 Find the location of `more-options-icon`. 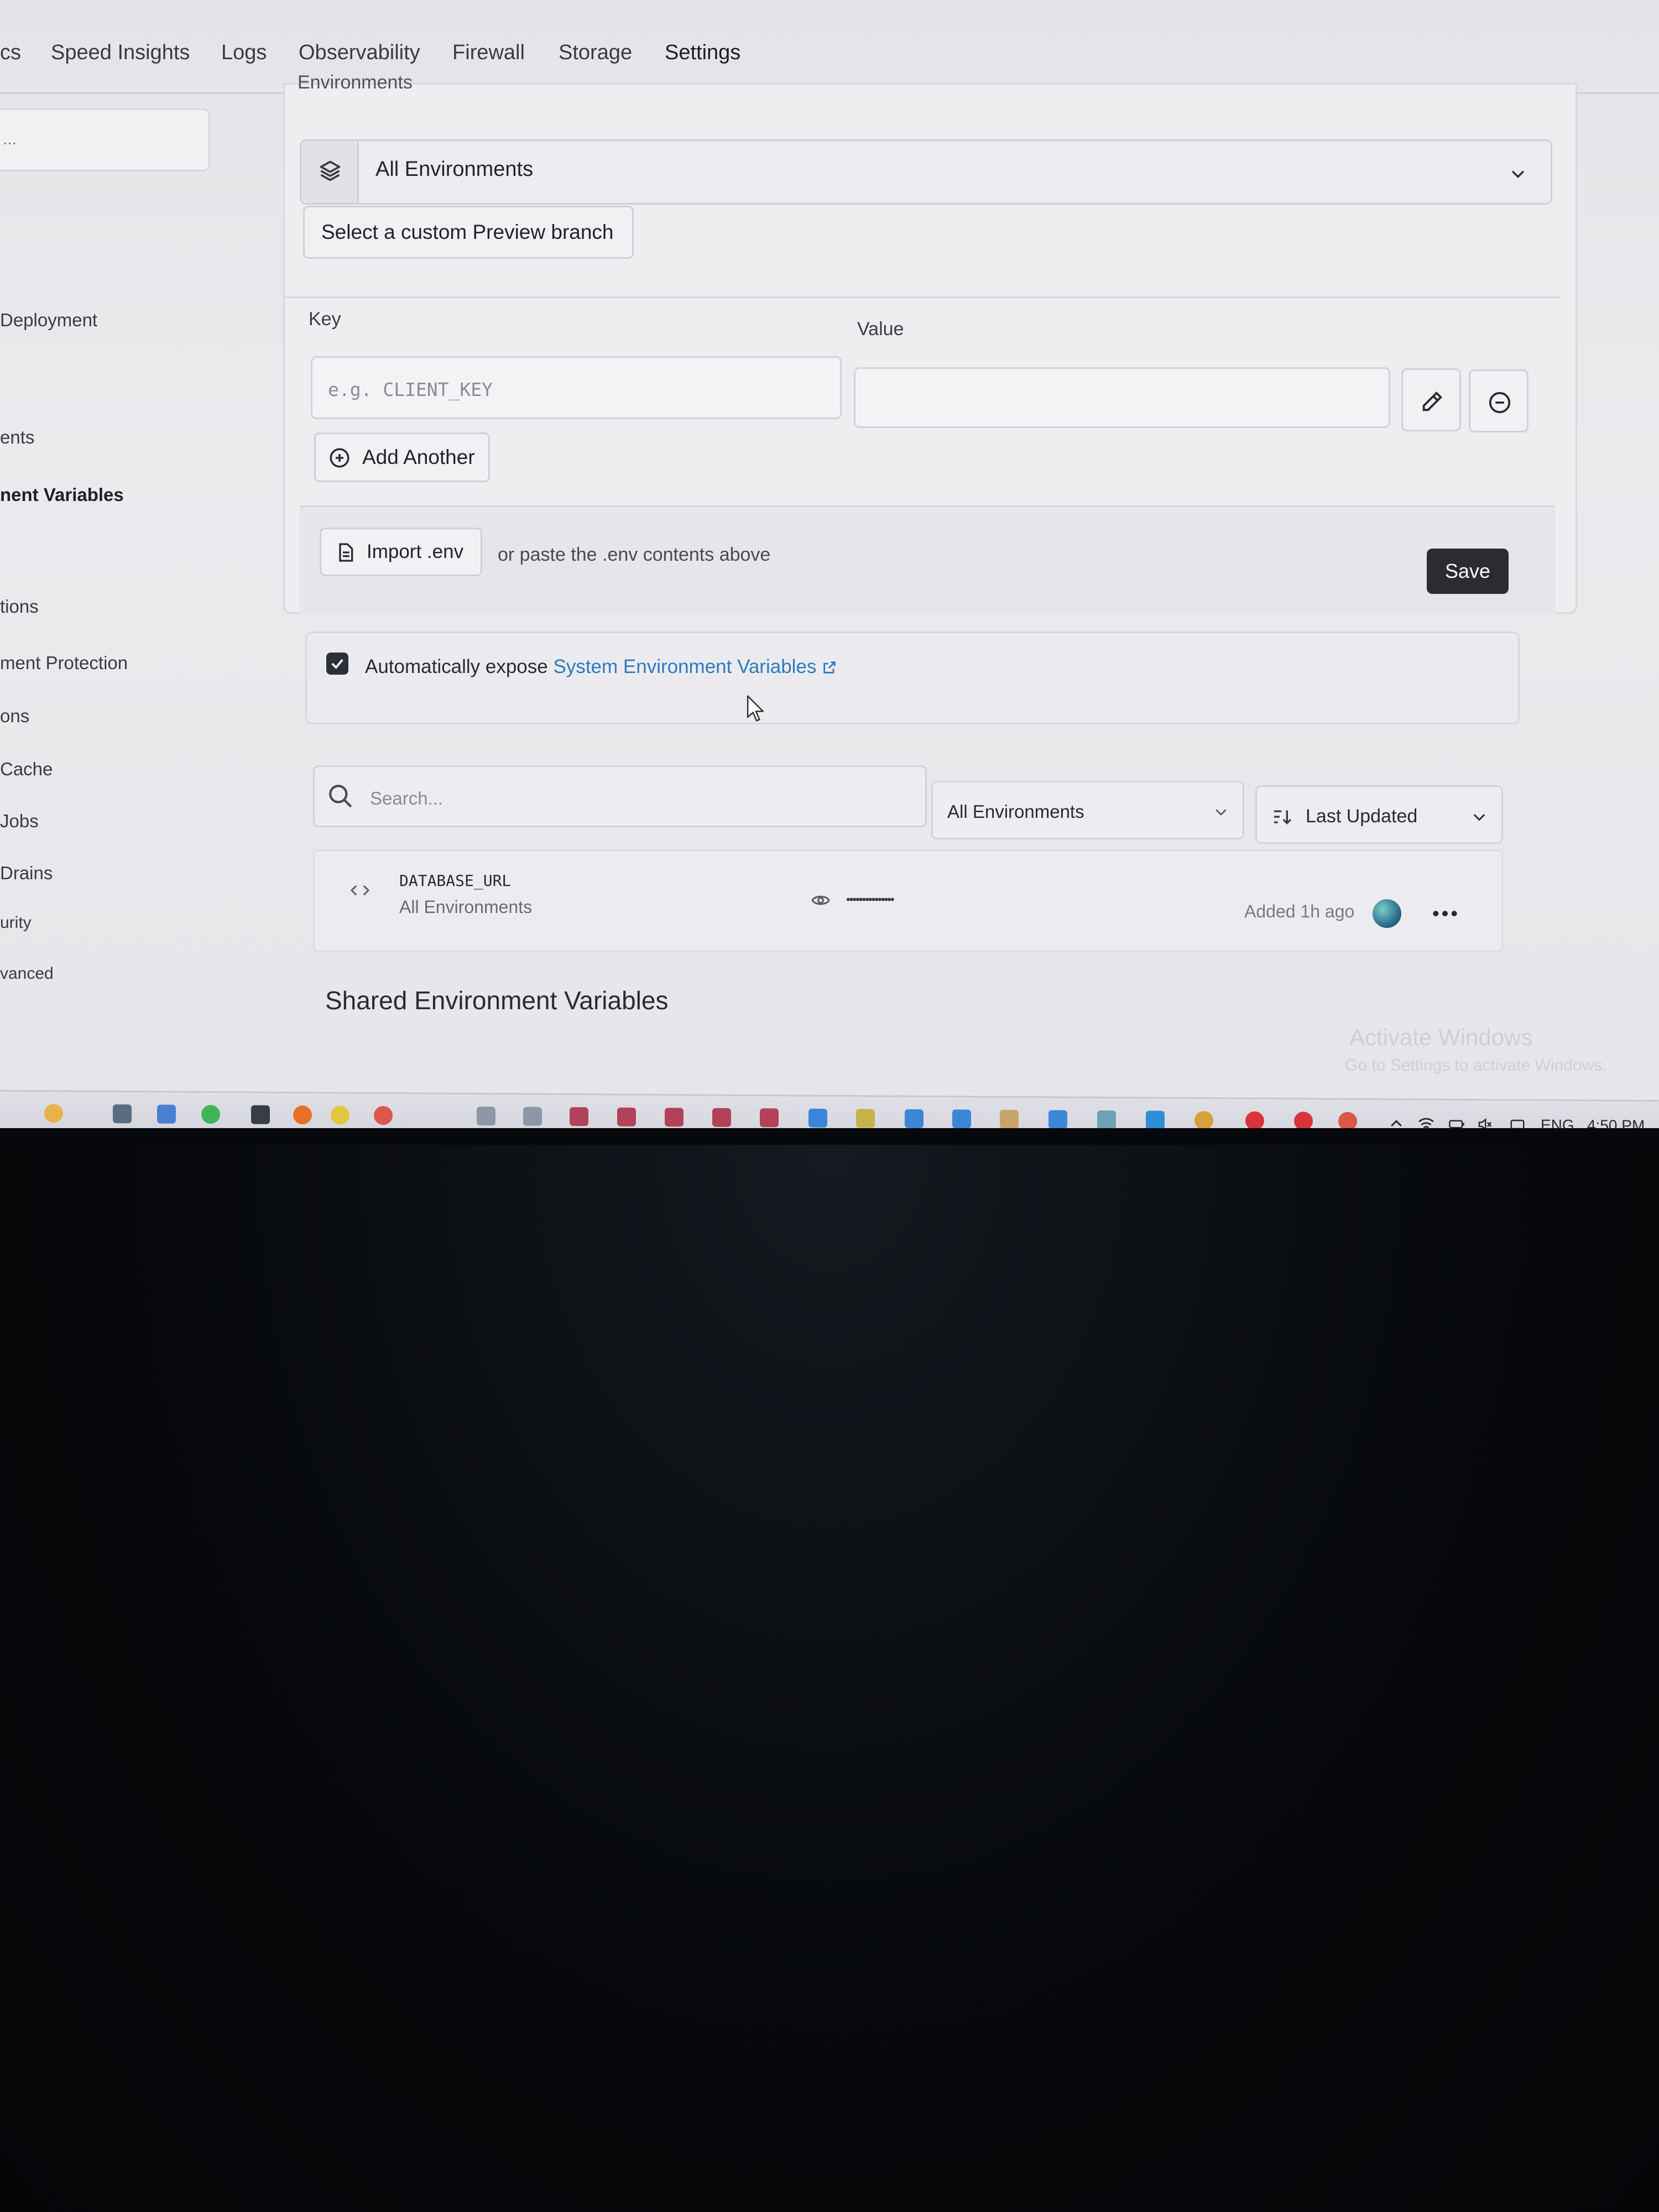

more-options-icon is located at coordinates (1445, 913).